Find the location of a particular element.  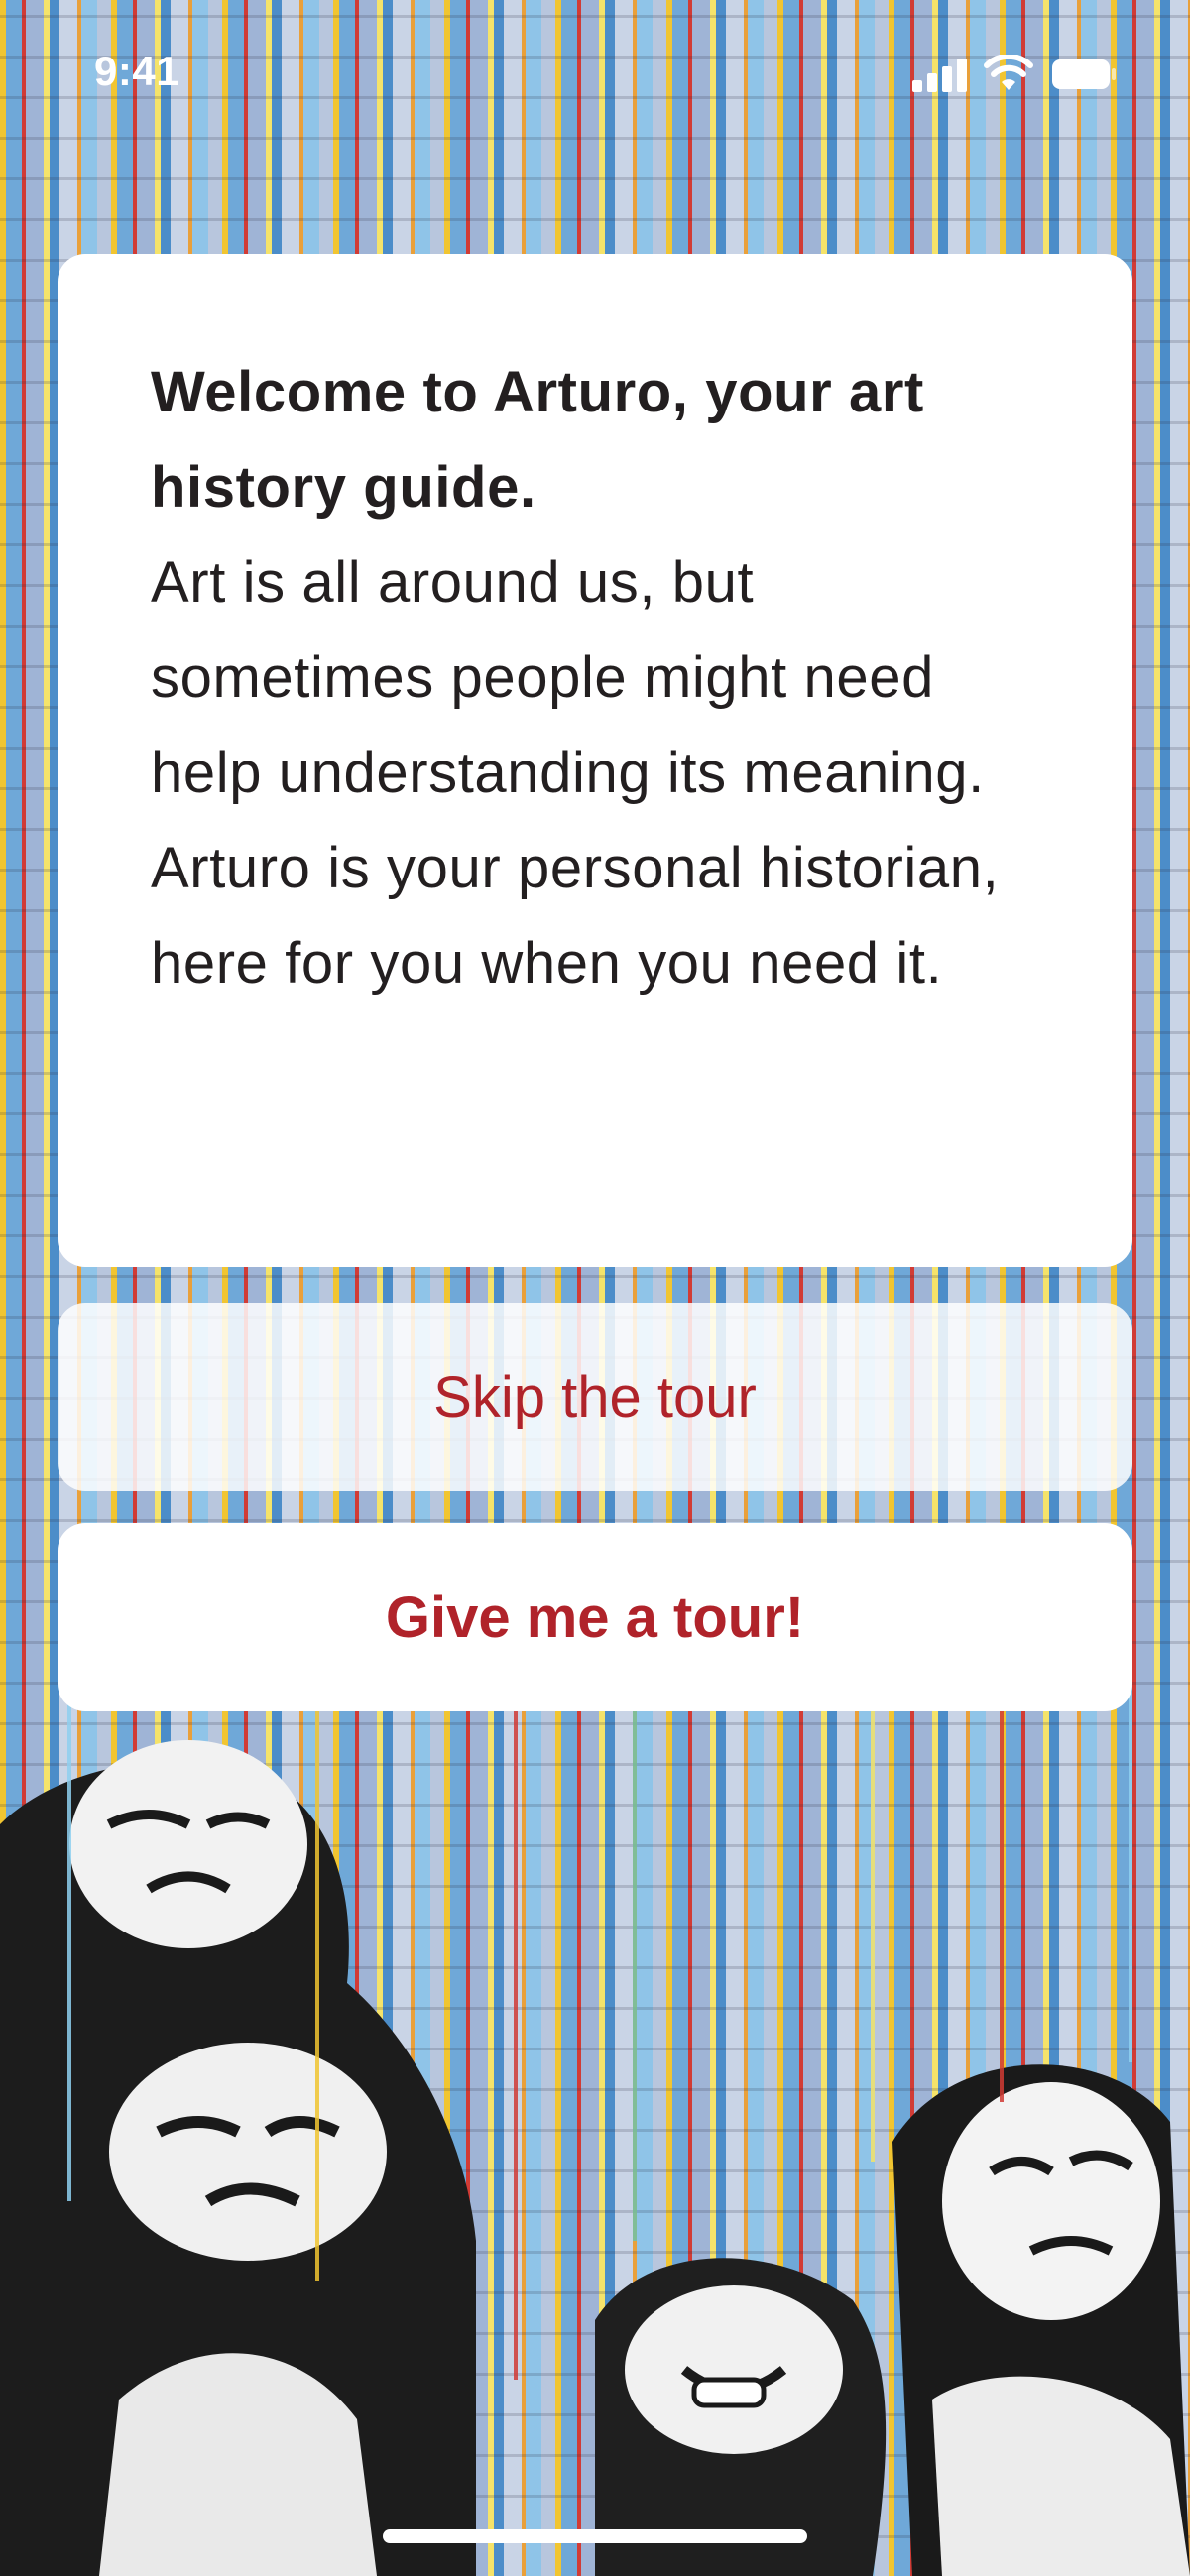

status-time: 9:41 is located at coordinates (137, 71).